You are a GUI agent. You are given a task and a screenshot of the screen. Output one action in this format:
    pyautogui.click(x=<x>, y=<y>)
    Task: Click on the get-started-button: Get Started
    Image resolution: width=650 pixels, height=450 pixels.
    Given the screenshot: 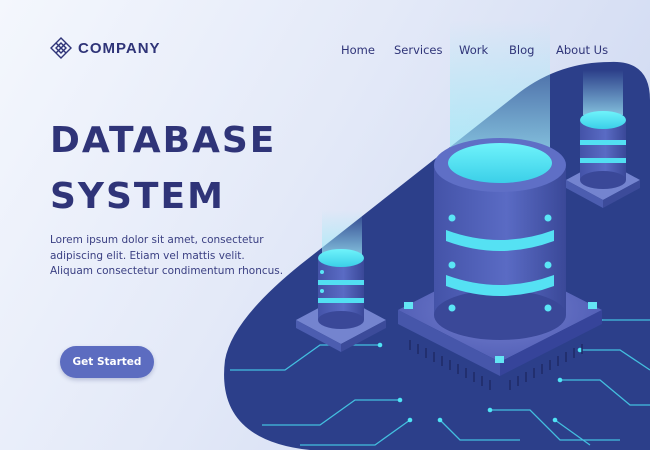 What is the action you would take?
    pyautogui.click(x=107, y=362)
    